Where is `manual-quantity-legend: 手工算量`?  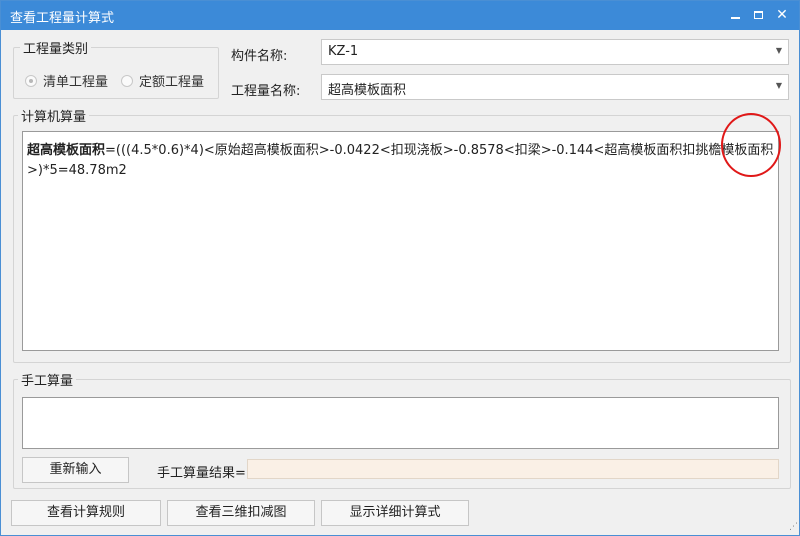 manual-quantity-legend: 手工算量 is located at coordinates (47, 379).